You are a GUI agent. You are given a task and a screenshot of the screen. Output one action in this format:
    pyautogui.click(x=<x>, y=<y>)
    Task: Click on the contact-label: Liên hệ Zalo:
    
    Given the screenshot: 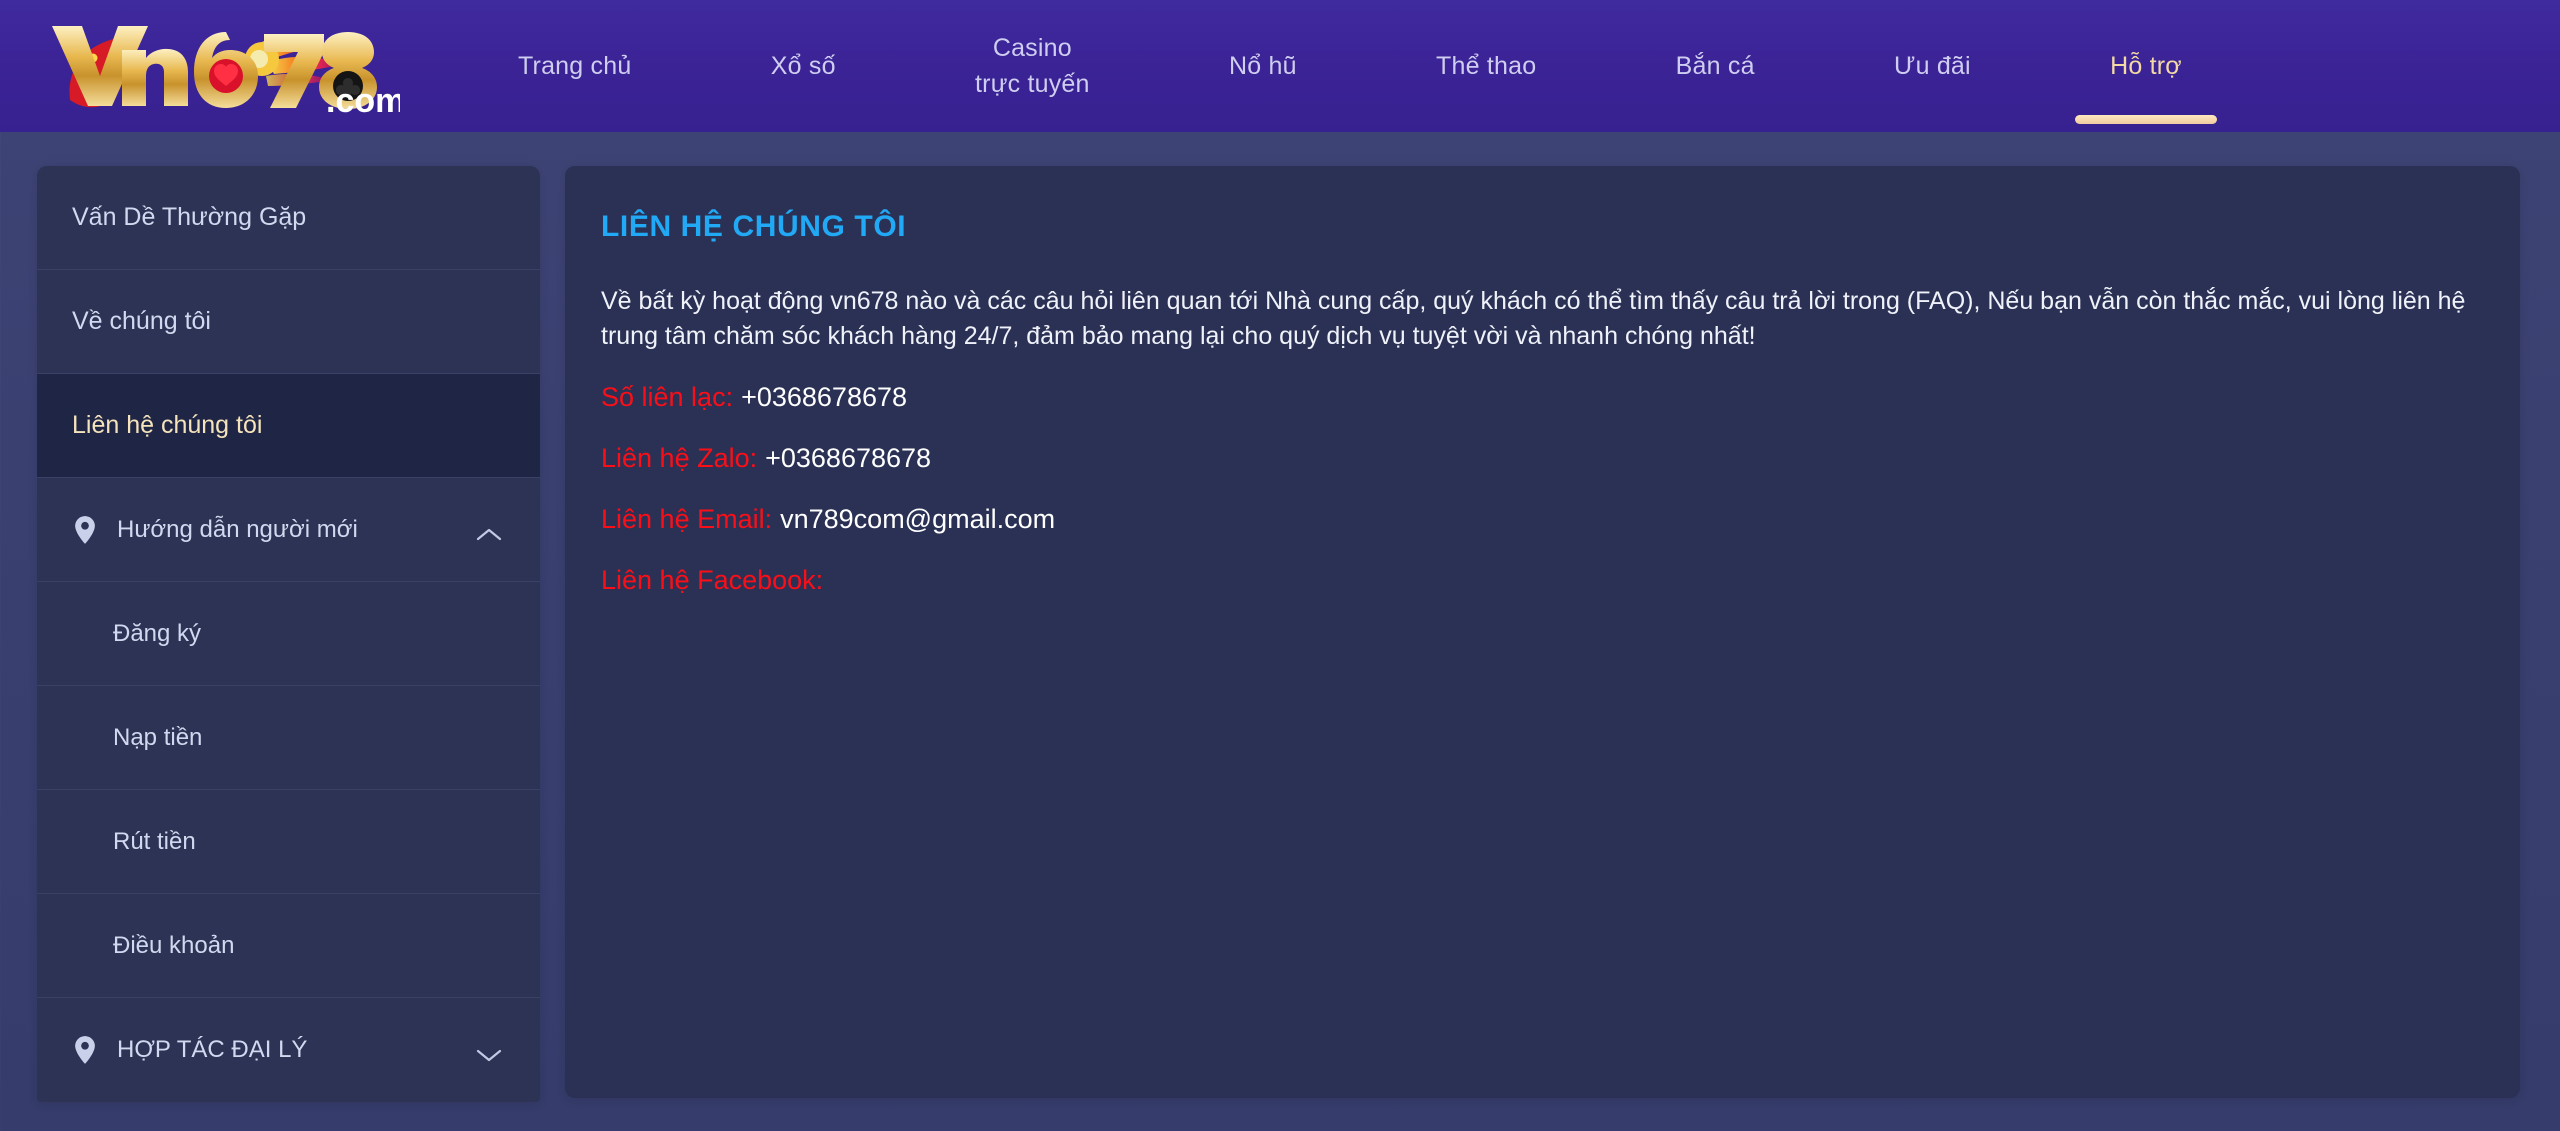 What is the action you would take?
    pyautogui.click(x=679, y=458)
    